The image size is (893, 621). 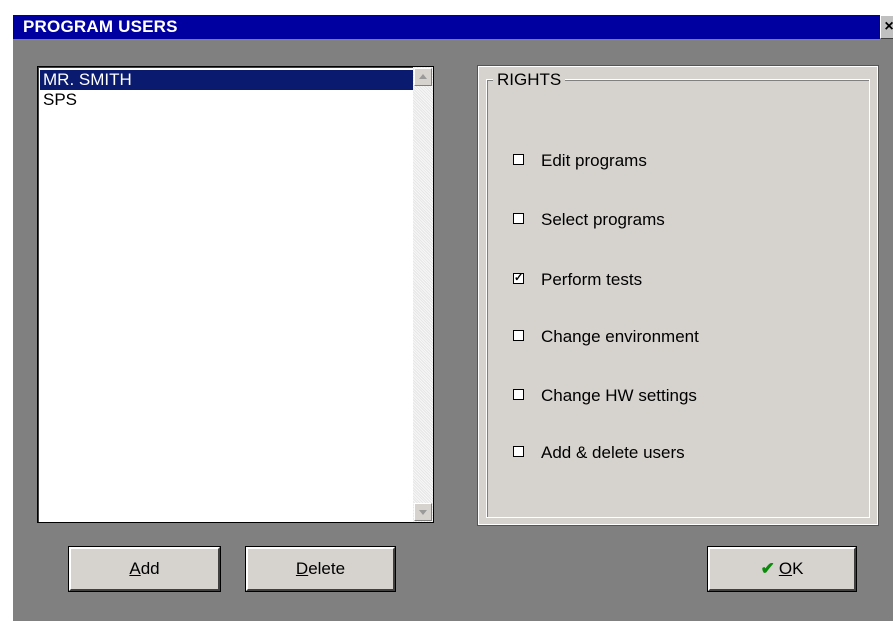 What do you see at coordinates (100, 26) in the screenshot?
I see `window-title: PROGRAM USERS` at bounding box center [100, 26].